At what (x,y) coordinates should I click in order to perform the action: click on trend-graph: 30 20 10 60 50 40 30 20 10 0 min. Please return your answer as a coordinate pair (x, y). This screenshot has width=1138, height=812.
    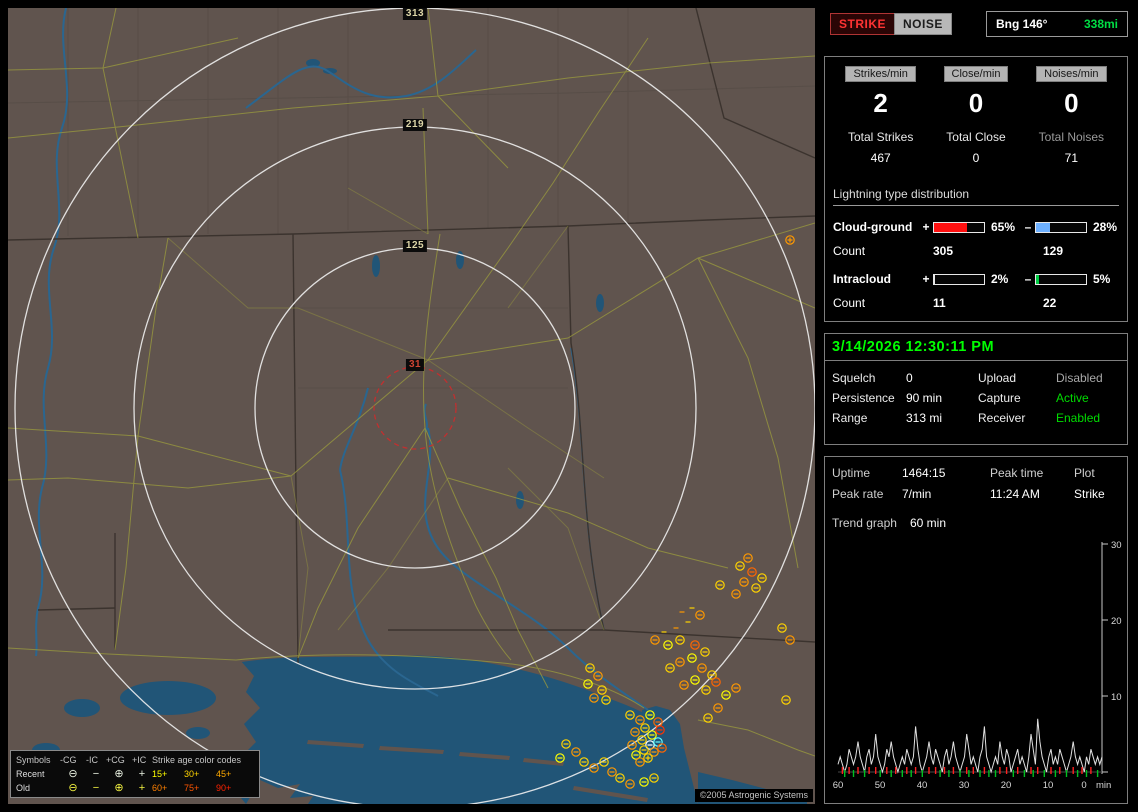
    Looking at the image, I should click on (977, 665).